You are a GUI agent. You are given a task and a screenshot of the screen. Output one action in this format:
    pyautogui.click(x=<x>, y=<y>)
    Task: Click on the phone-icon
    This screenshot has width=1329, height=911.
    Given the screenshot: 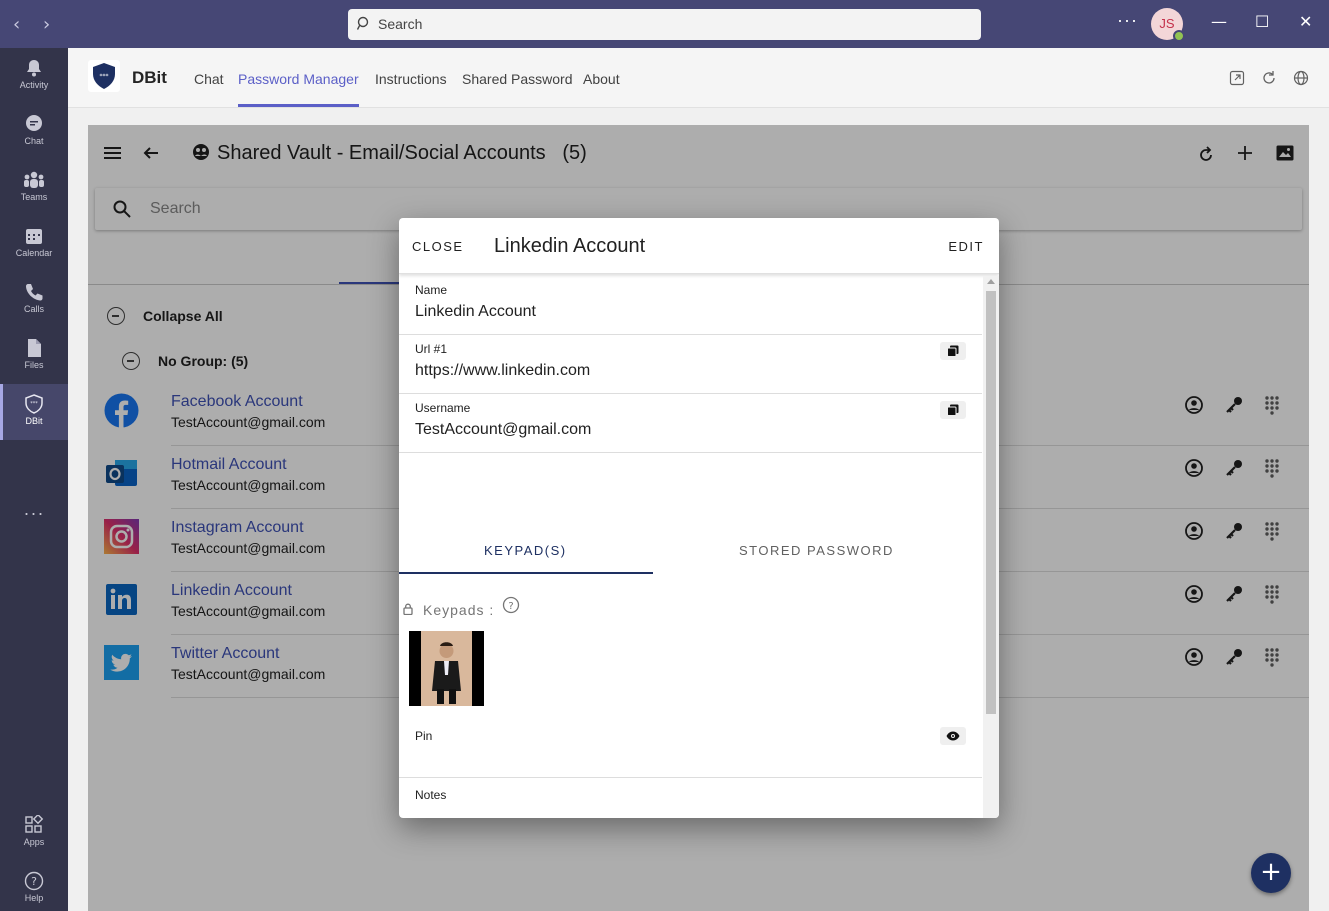 What is the action you would take?
    pyautogui.click(x=34, y=292)
    